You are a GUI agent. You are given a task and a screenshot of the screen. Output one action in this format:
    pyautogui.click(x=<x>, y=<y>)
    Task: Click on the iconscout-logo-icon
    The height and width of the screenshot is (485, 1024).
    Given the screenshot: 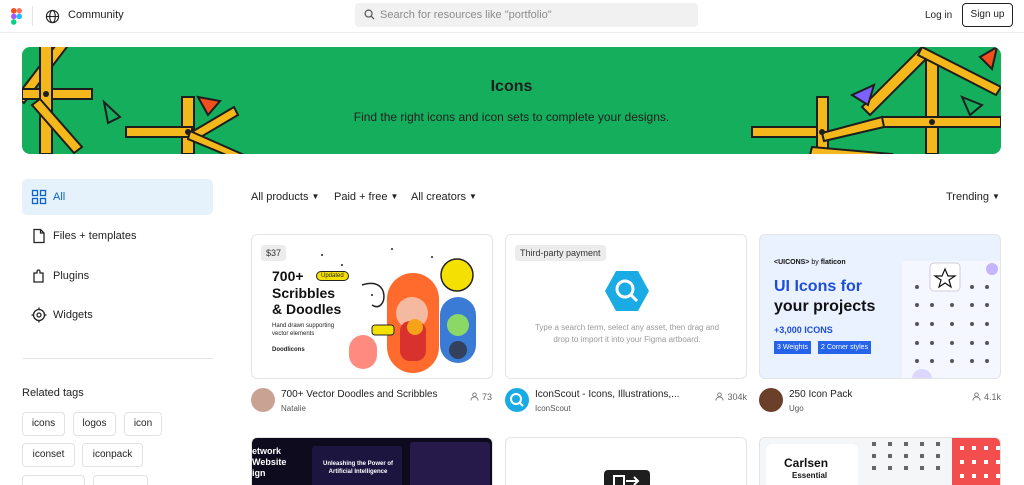 What is the action you would take?
    pyautogui.click(x=627, y=291)
    